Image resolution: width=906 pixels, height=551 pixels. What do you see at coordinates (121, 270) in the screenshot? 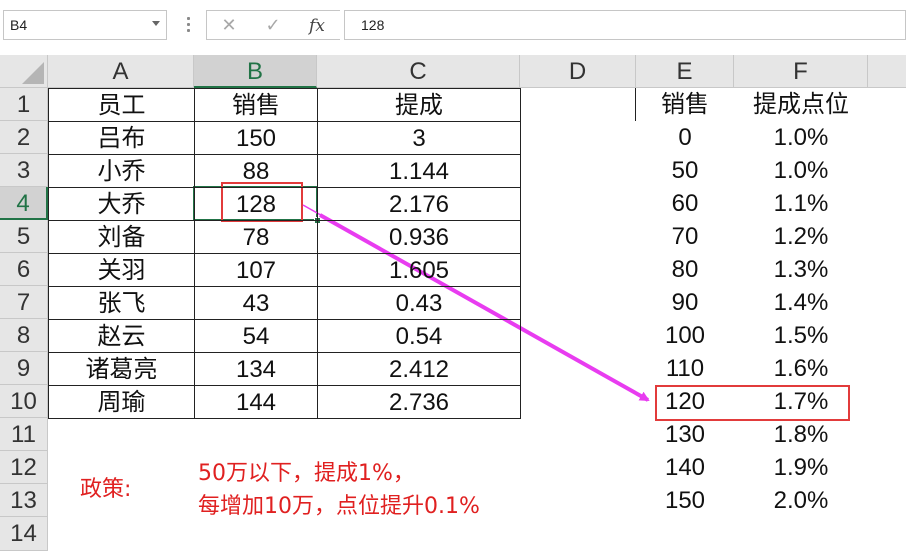
I see `main-table-cell-r6-c0: 关羽` at bounding box center [121, 270].